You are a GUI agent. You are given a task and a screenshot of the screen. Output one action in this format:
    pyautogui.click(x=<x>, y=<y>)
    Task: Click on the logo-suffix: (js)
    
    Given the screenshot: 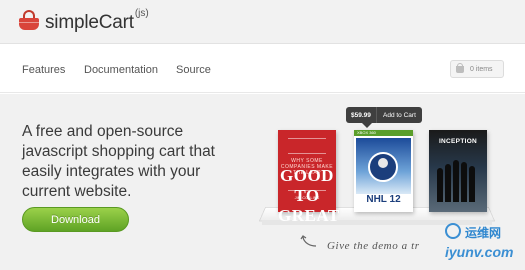 What is the action you would take?
    pyautogui.click(x=141, y=13)
    